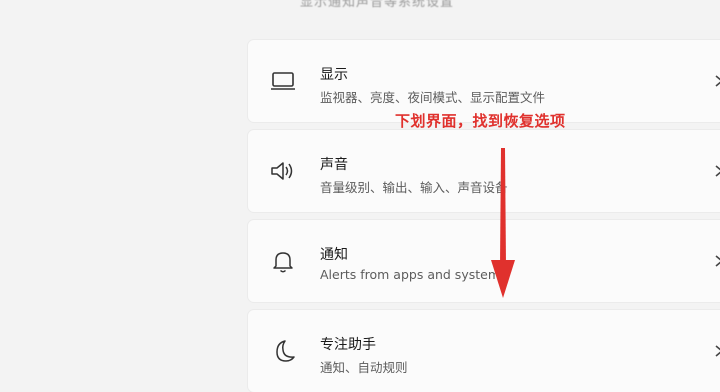  What do you see at coordinates (364, 367) in the screenshot?
I see `settings-item-subtitle: 通知、自动规则` at bounding box center [364, 367].